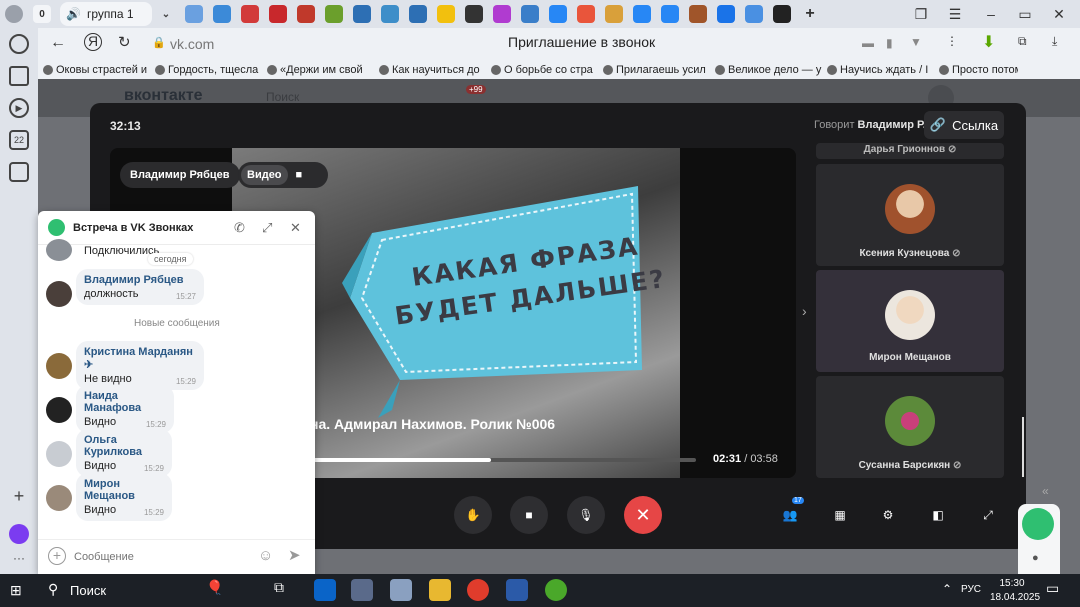 This screenshot has height=607, width=1080. What do you see at coordinates (654, 70) in the screenshot?
I see `bookmark: Прилагаешь усил` at bounding box center [654, 70].